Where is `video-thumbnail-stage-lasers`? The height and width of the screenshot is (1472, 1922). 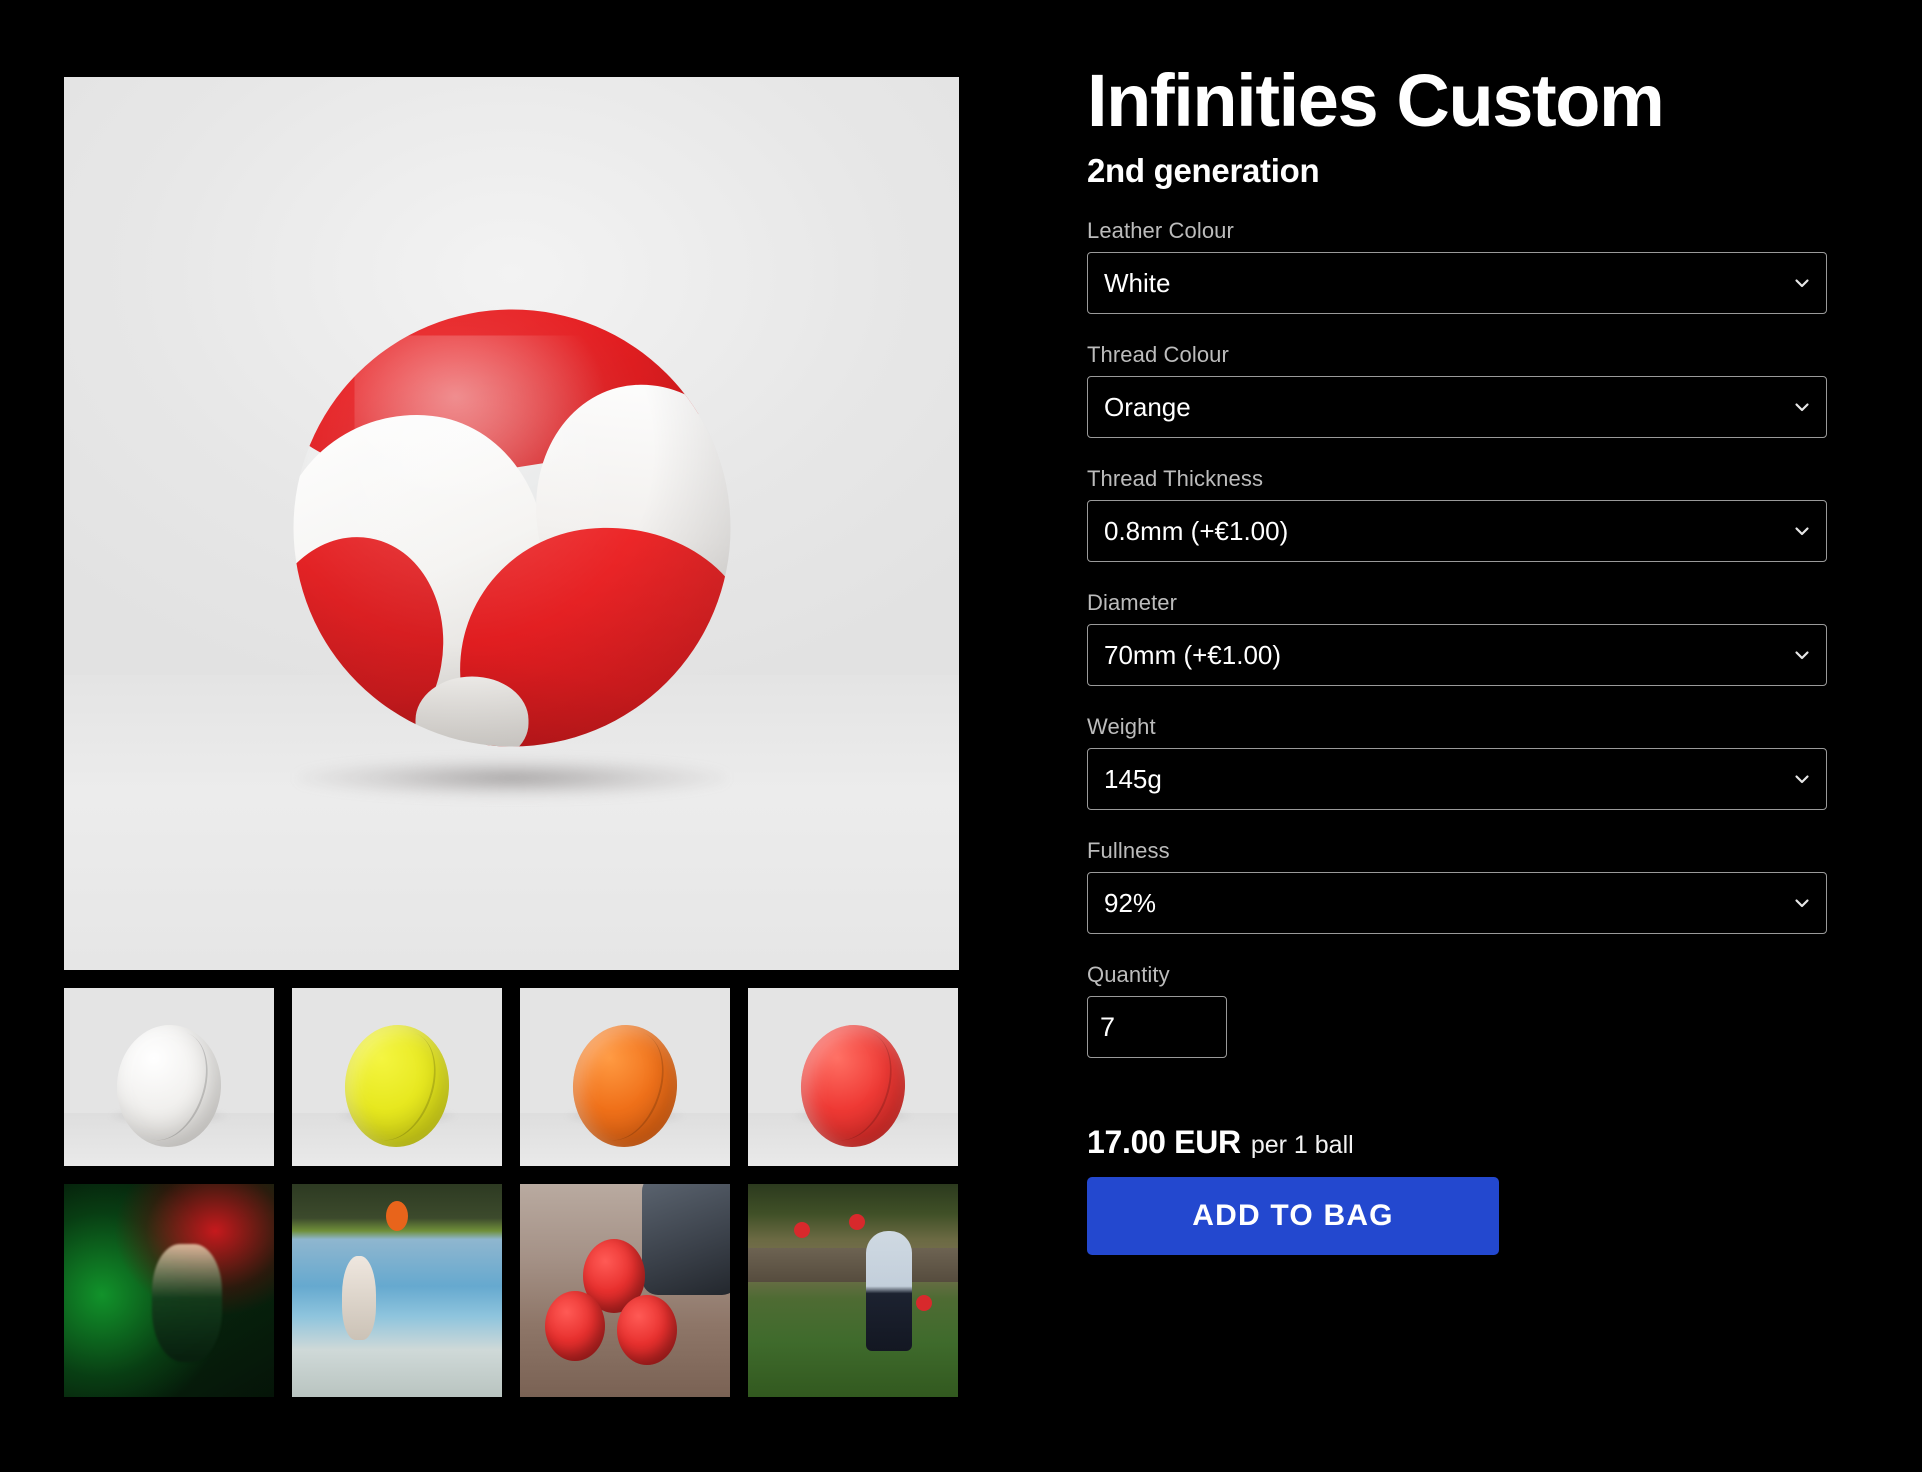
video-thumbnail-stage-lasers is located at coordinates (169, 1290).